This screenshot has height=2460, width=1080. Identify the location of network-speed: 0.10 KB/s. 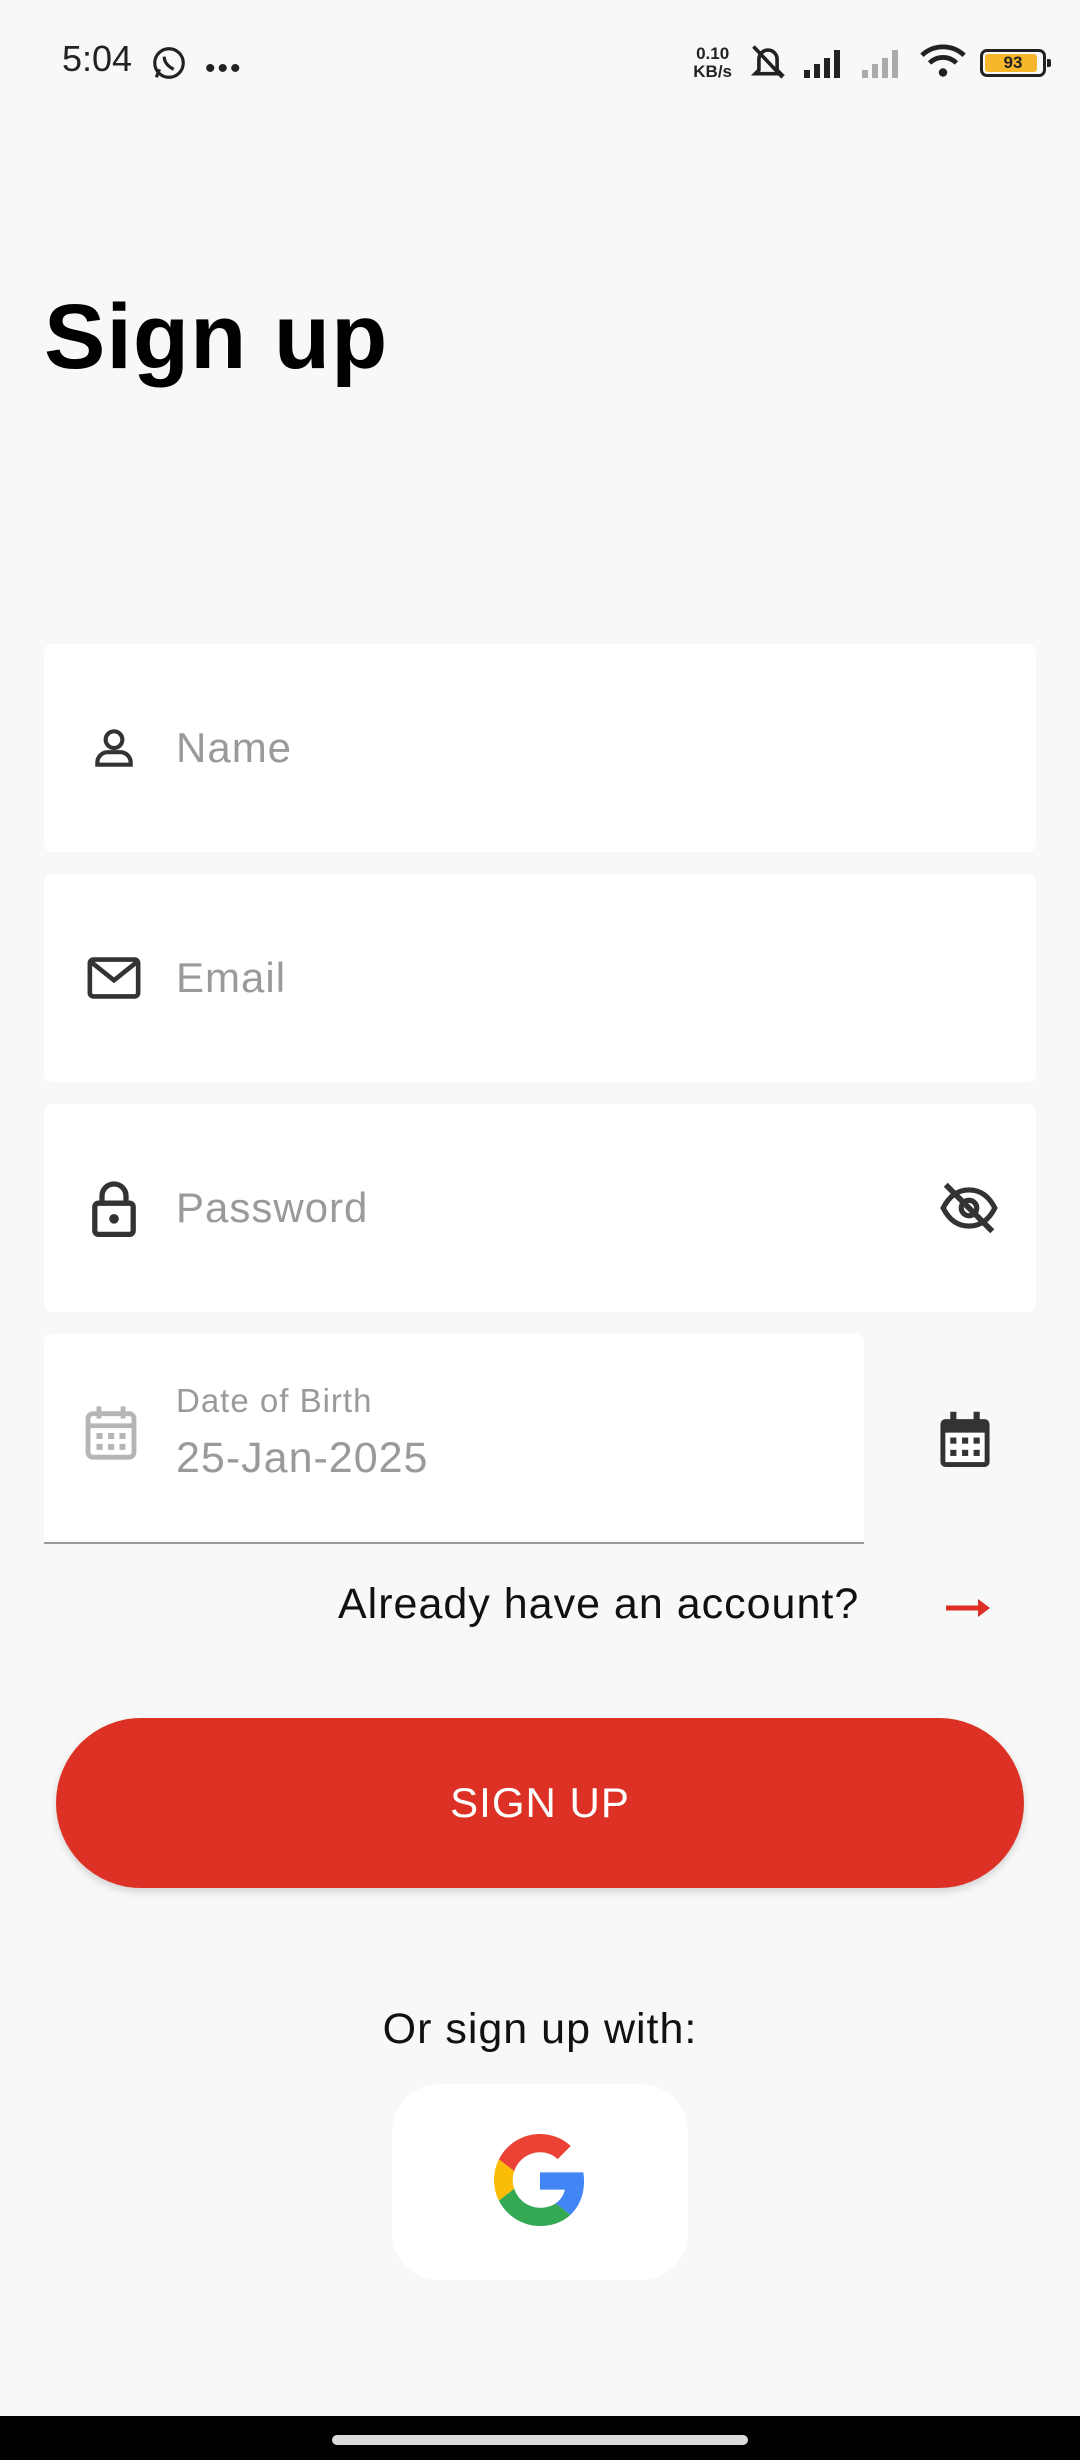
(712, 62).